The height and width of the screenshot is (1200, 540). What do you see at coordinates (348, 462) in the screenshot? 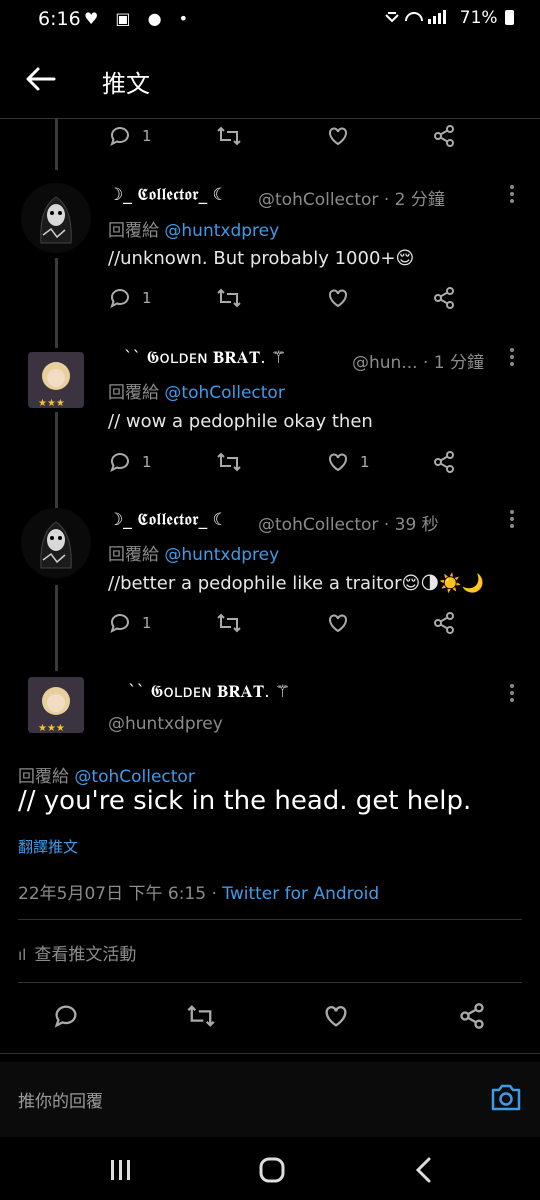
I see `like-button: 1` at bounding box center [348, 462].